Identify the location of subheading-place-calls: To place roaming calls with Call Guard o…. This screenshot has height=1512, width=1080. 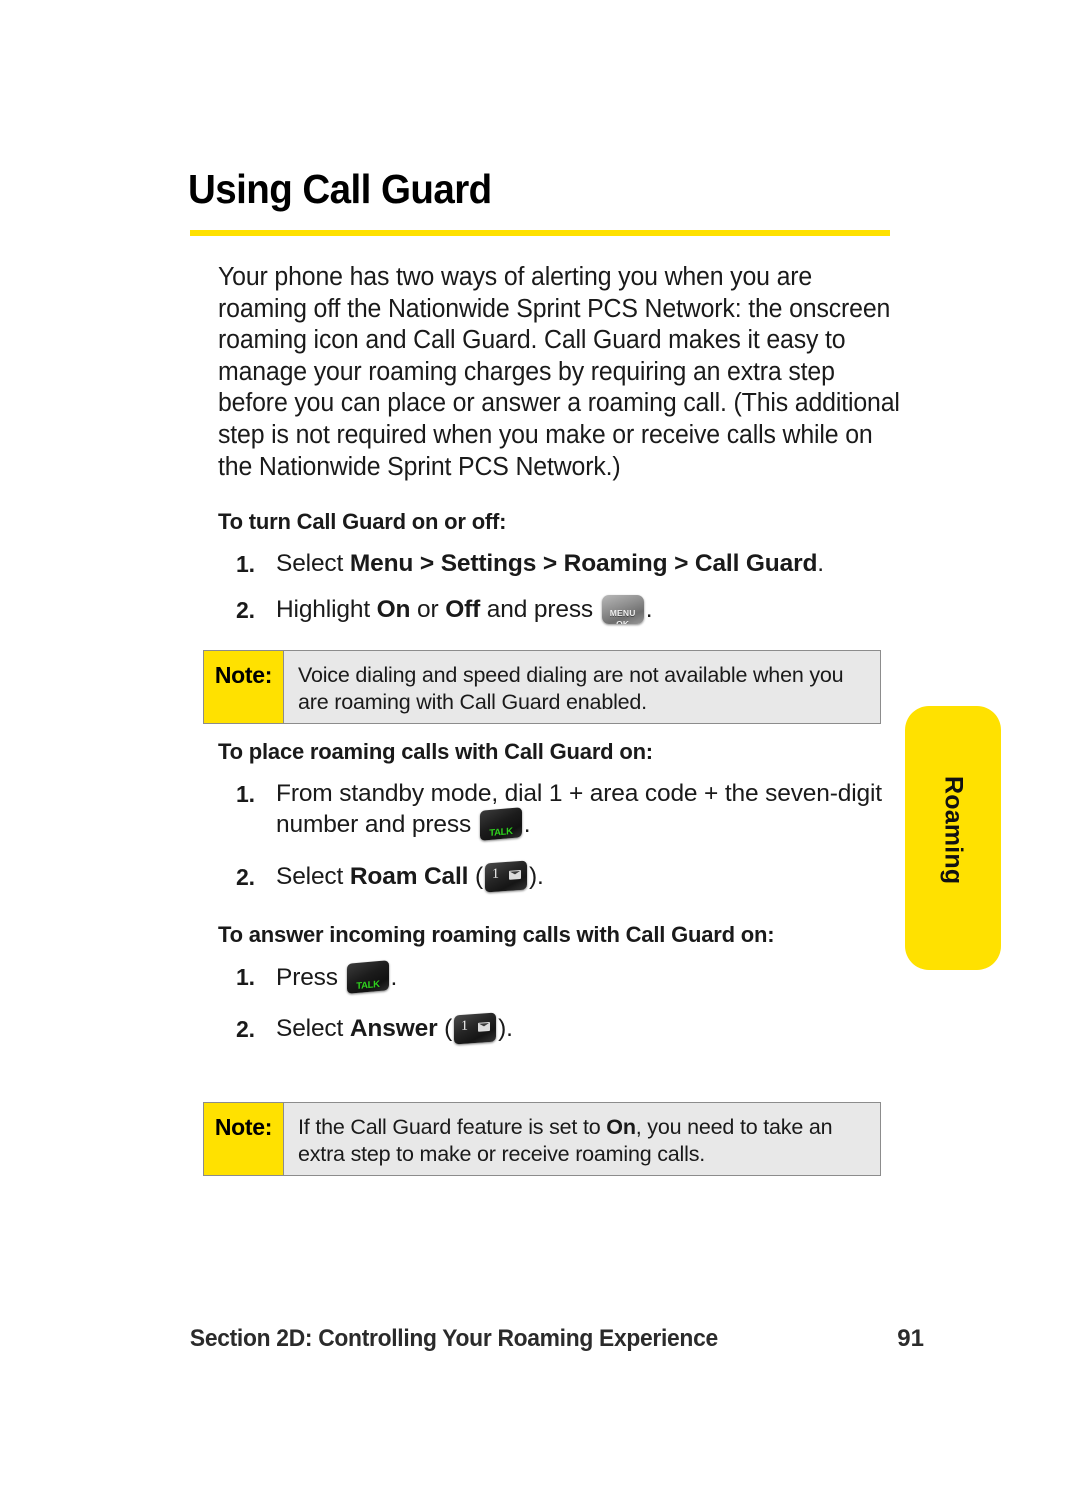
(435, 752).